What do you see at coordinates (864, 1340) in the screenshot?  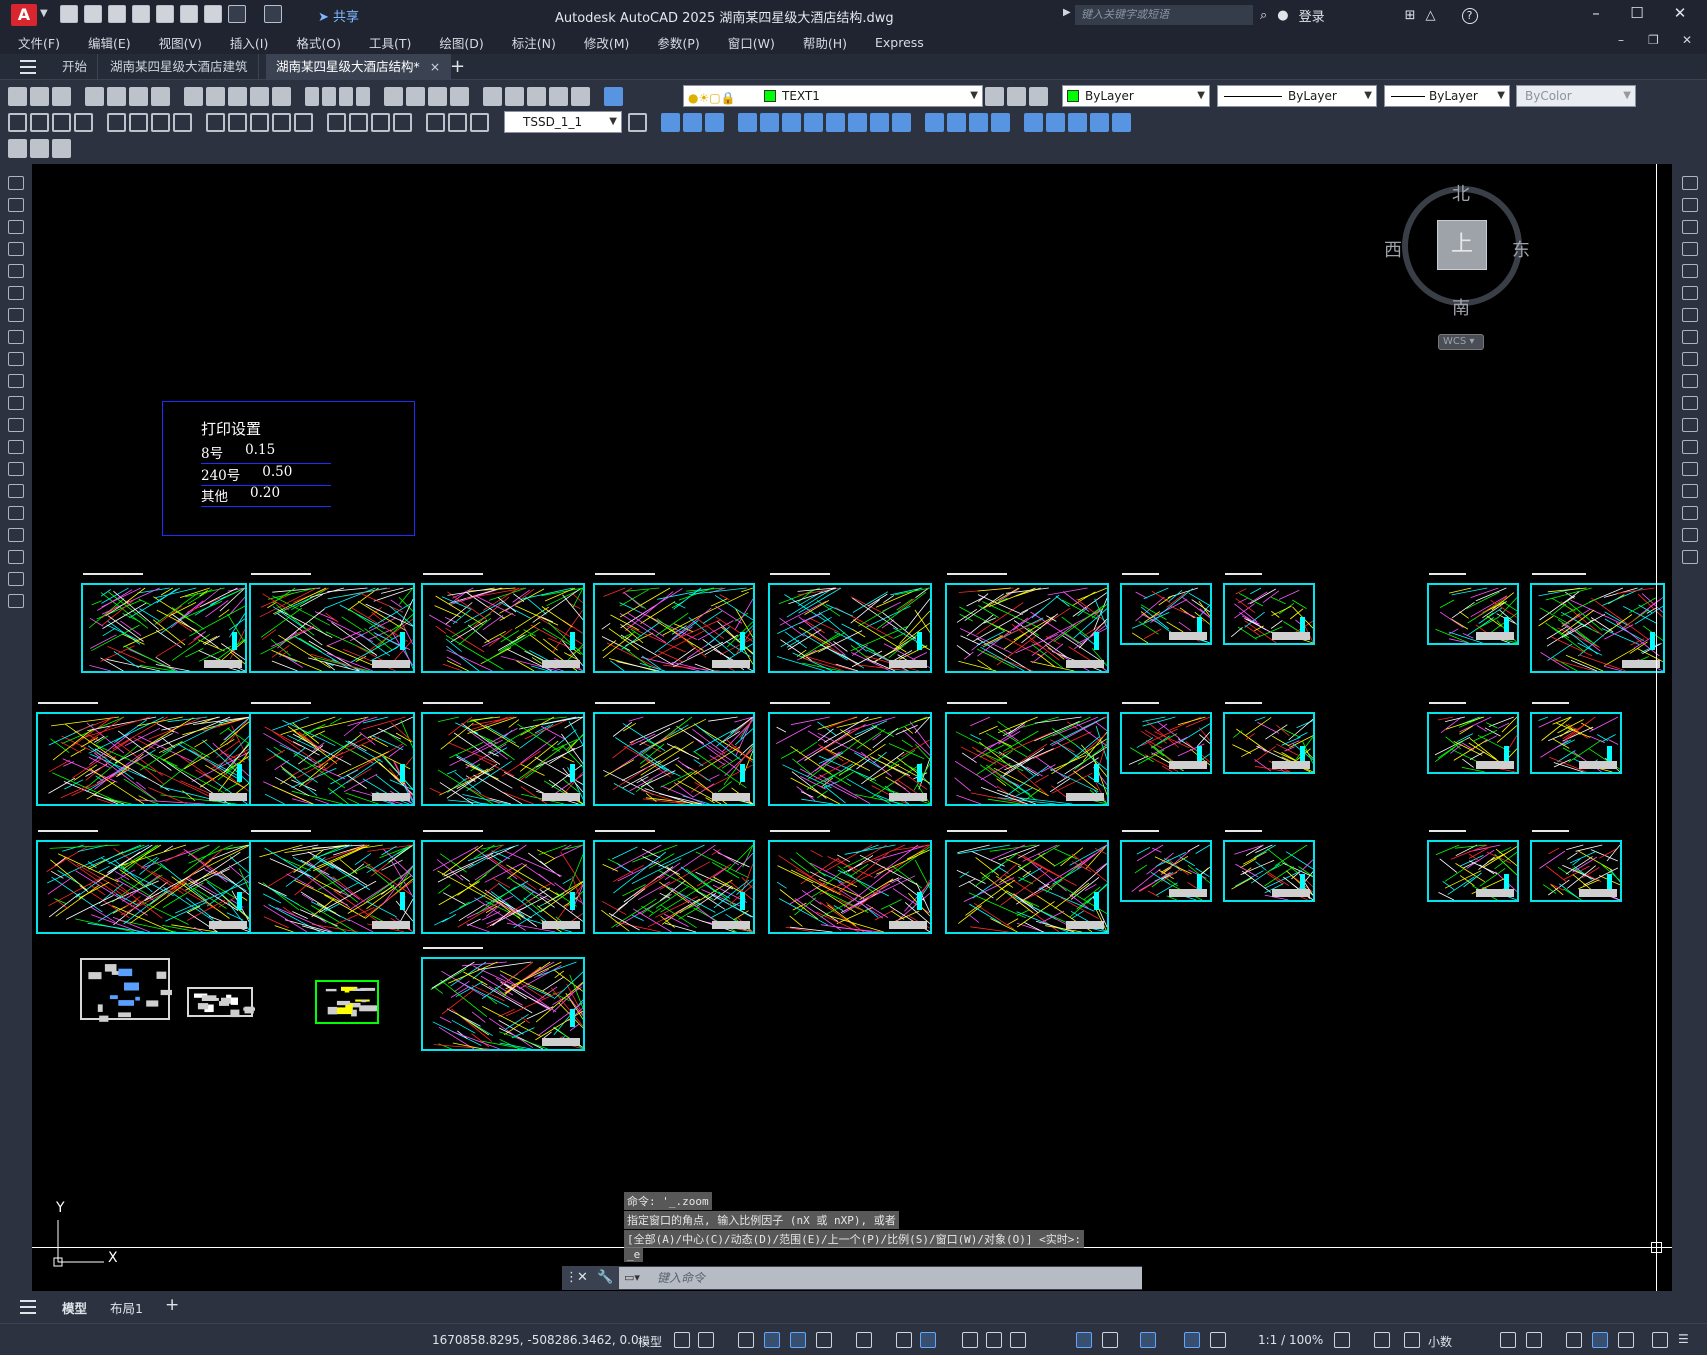 I see `isometric-icon` at bounding box center [864, 1340].